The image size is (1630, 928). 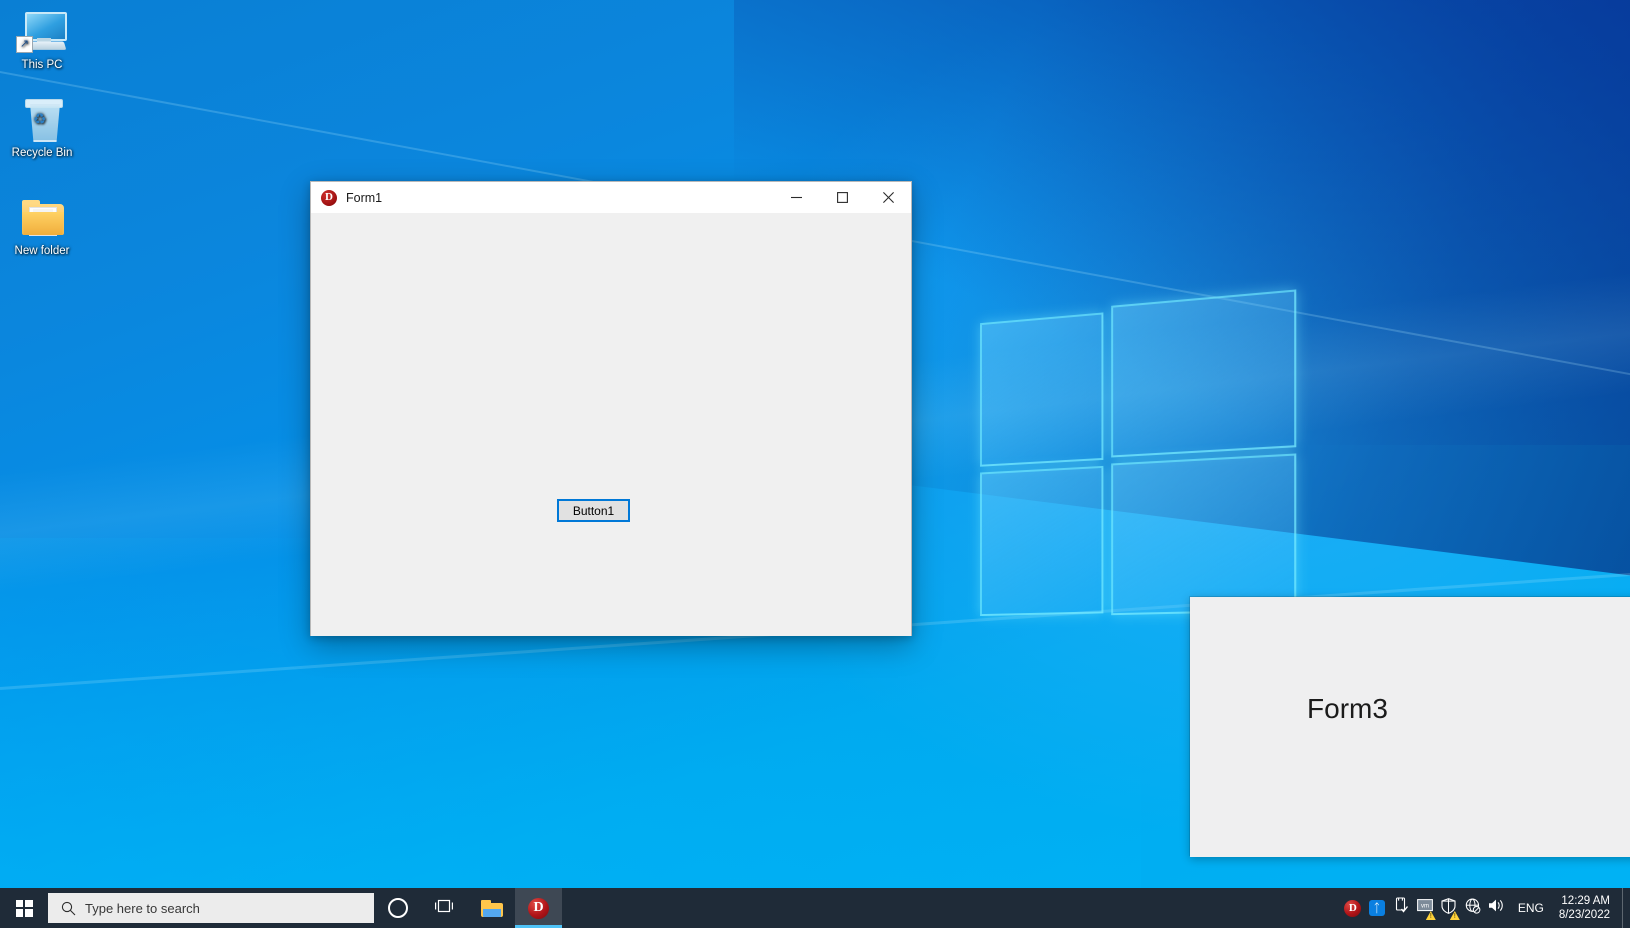 I want to click on form3-window: Form3, so click(x=1410, y=727).